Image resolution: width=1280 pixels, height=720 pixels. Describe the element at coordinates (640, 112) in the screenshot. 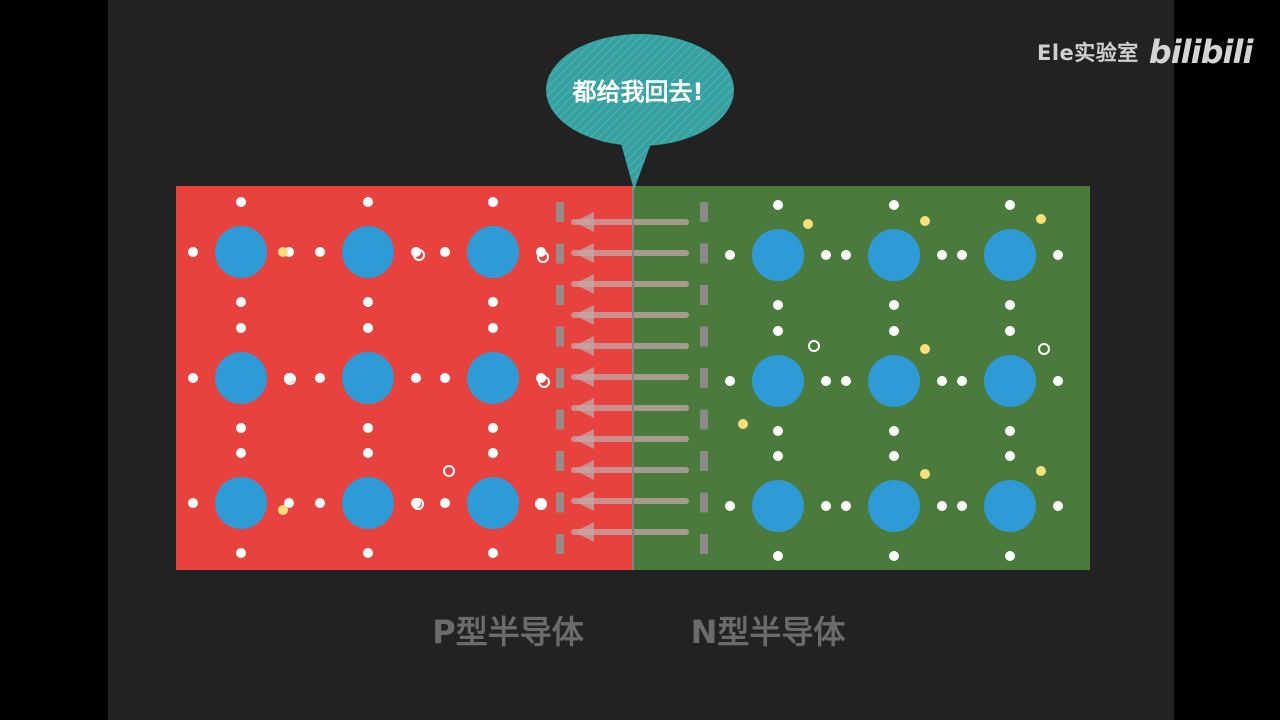

I see `speech-bubble-icon` at that location.